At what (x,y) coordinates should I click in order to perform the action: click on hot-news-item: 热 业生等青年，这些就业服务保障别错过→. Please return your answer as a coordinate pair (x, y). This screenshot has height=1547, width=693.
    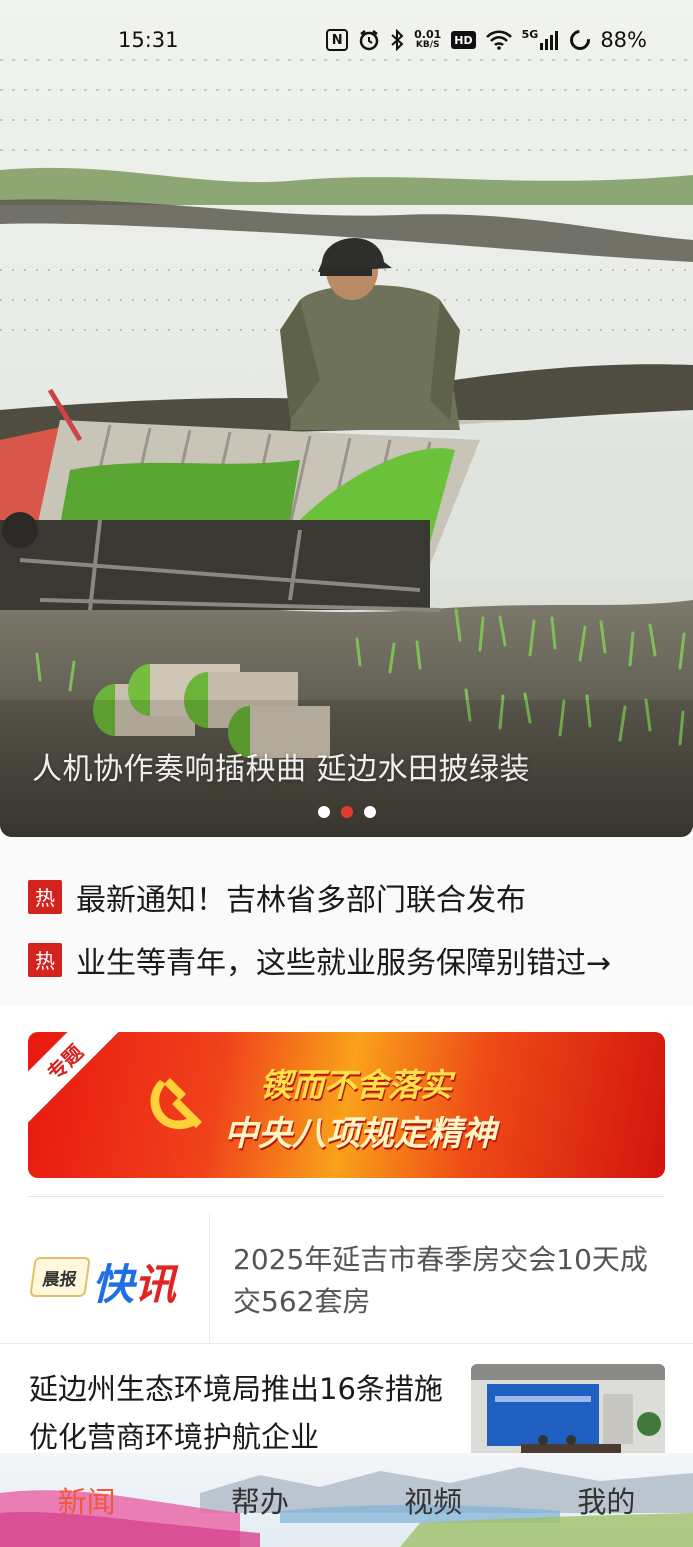
    Looking at the image, I should click on (346, 959).